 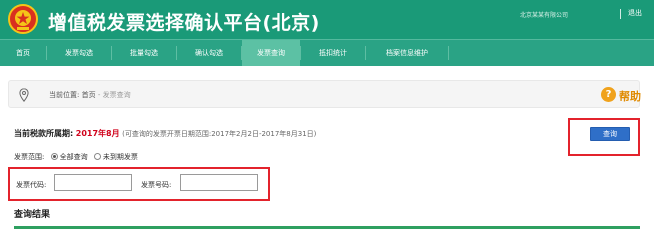 What do you see at coordinates (219, 134) in the screenshot?
I see `tax-period-note: (可查询的发票开票日期范围:2017年2月2日-2017年8月31日)` at bounding box center [219, 134].